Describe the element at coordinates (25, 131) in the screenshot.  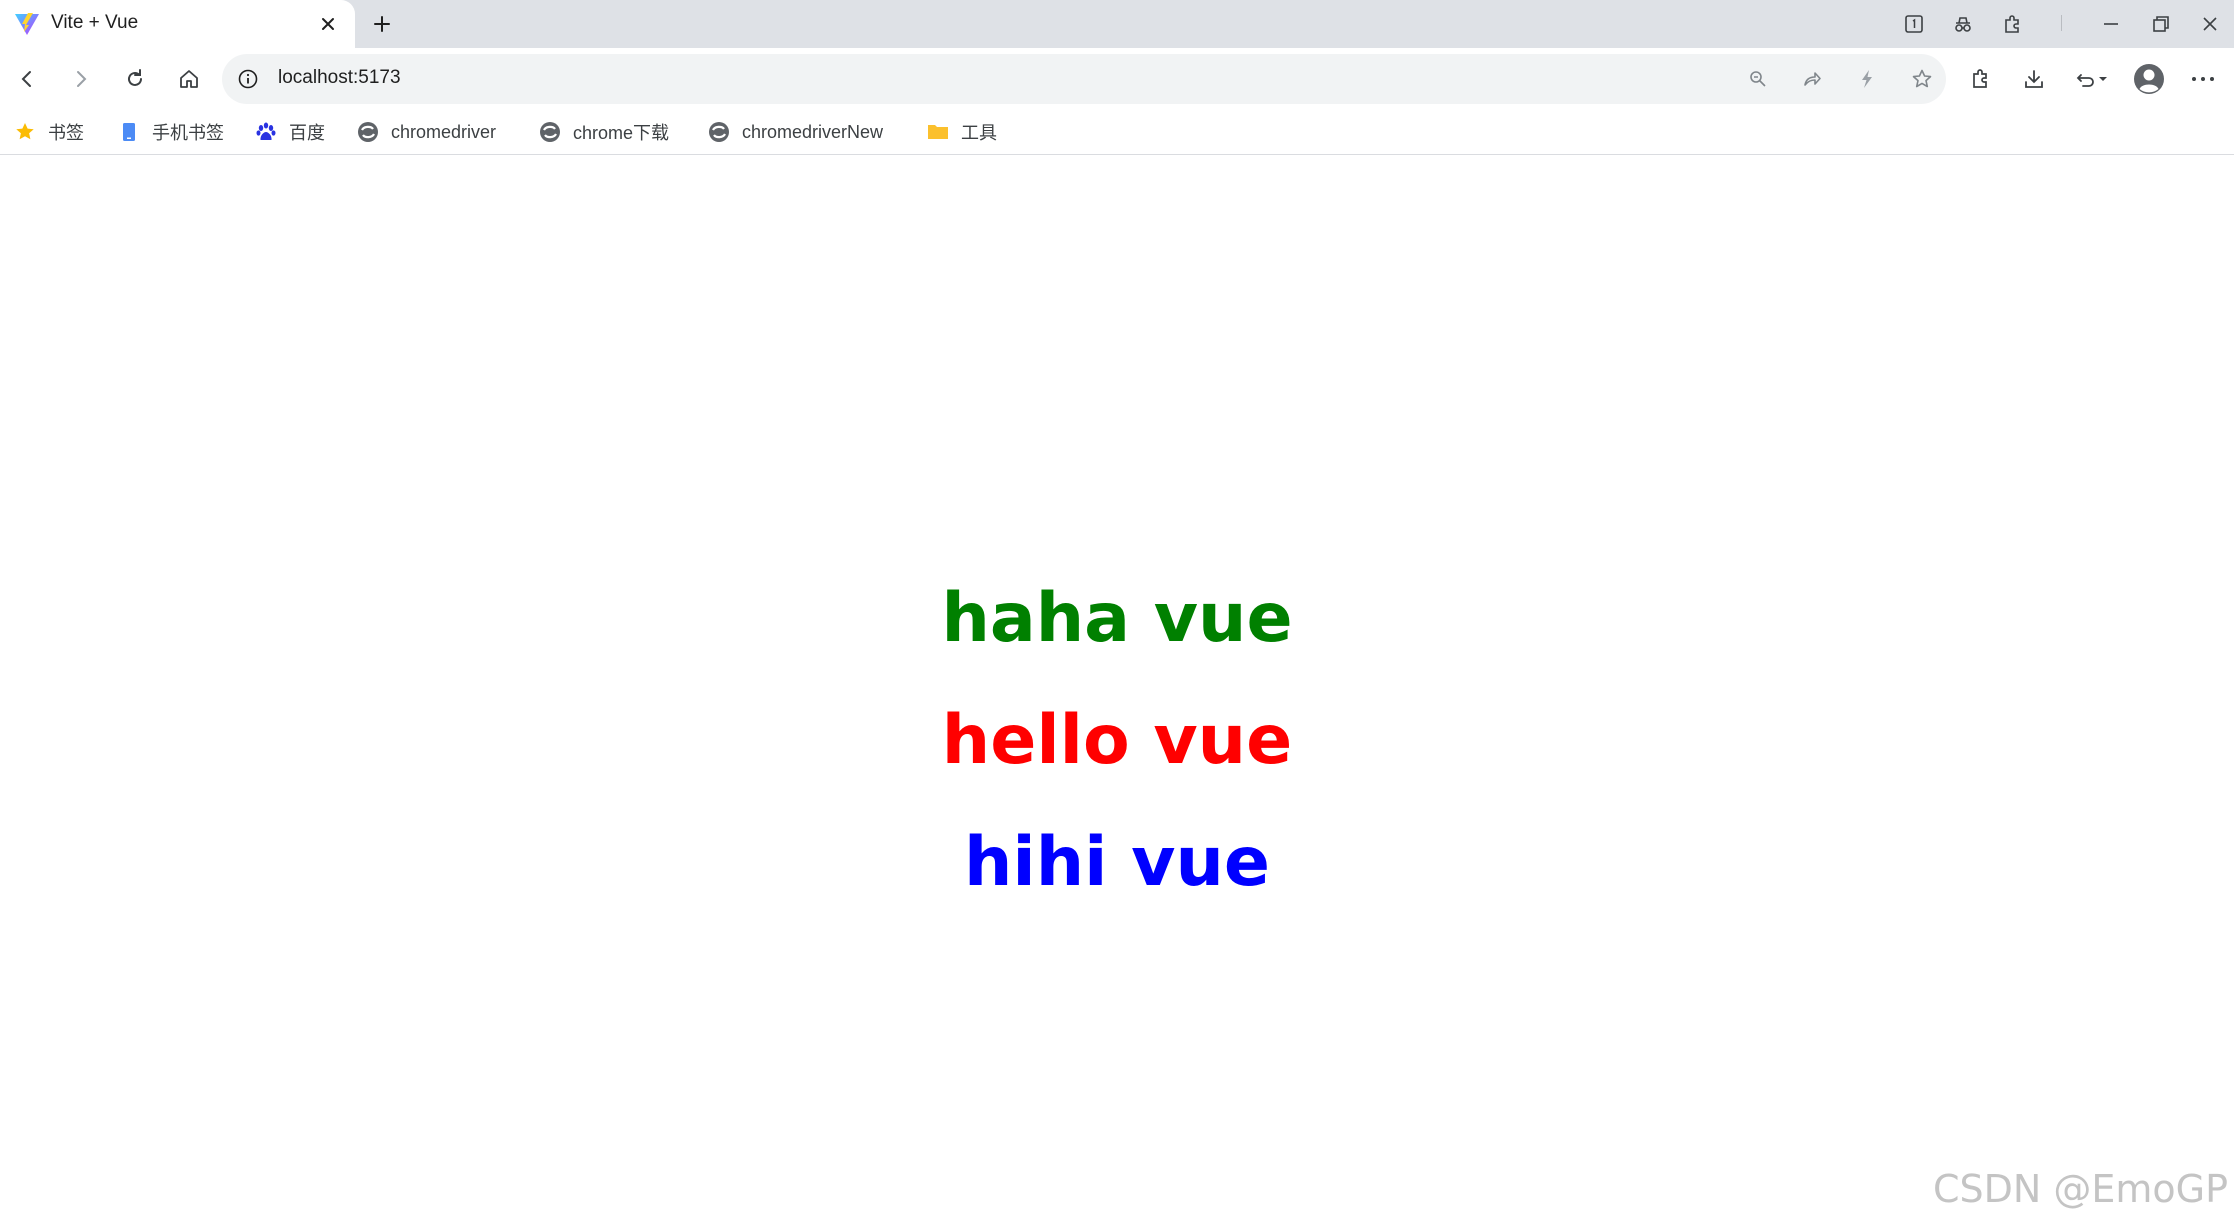
I see `star-icon` at that location.